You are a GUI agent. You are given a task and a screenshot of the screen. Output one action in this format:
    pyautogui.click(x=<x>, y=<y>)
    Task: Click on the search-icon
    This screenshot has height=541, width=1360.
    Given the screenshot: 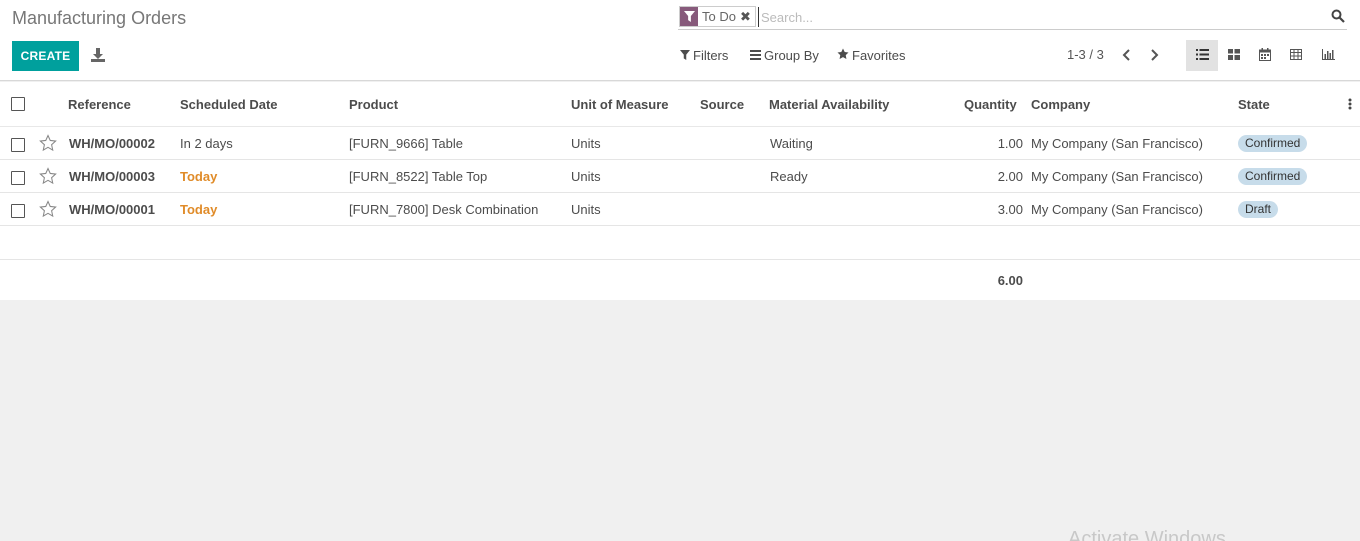 What is the action you would take?
    pyautogui.click(x=1338, y=16)
    